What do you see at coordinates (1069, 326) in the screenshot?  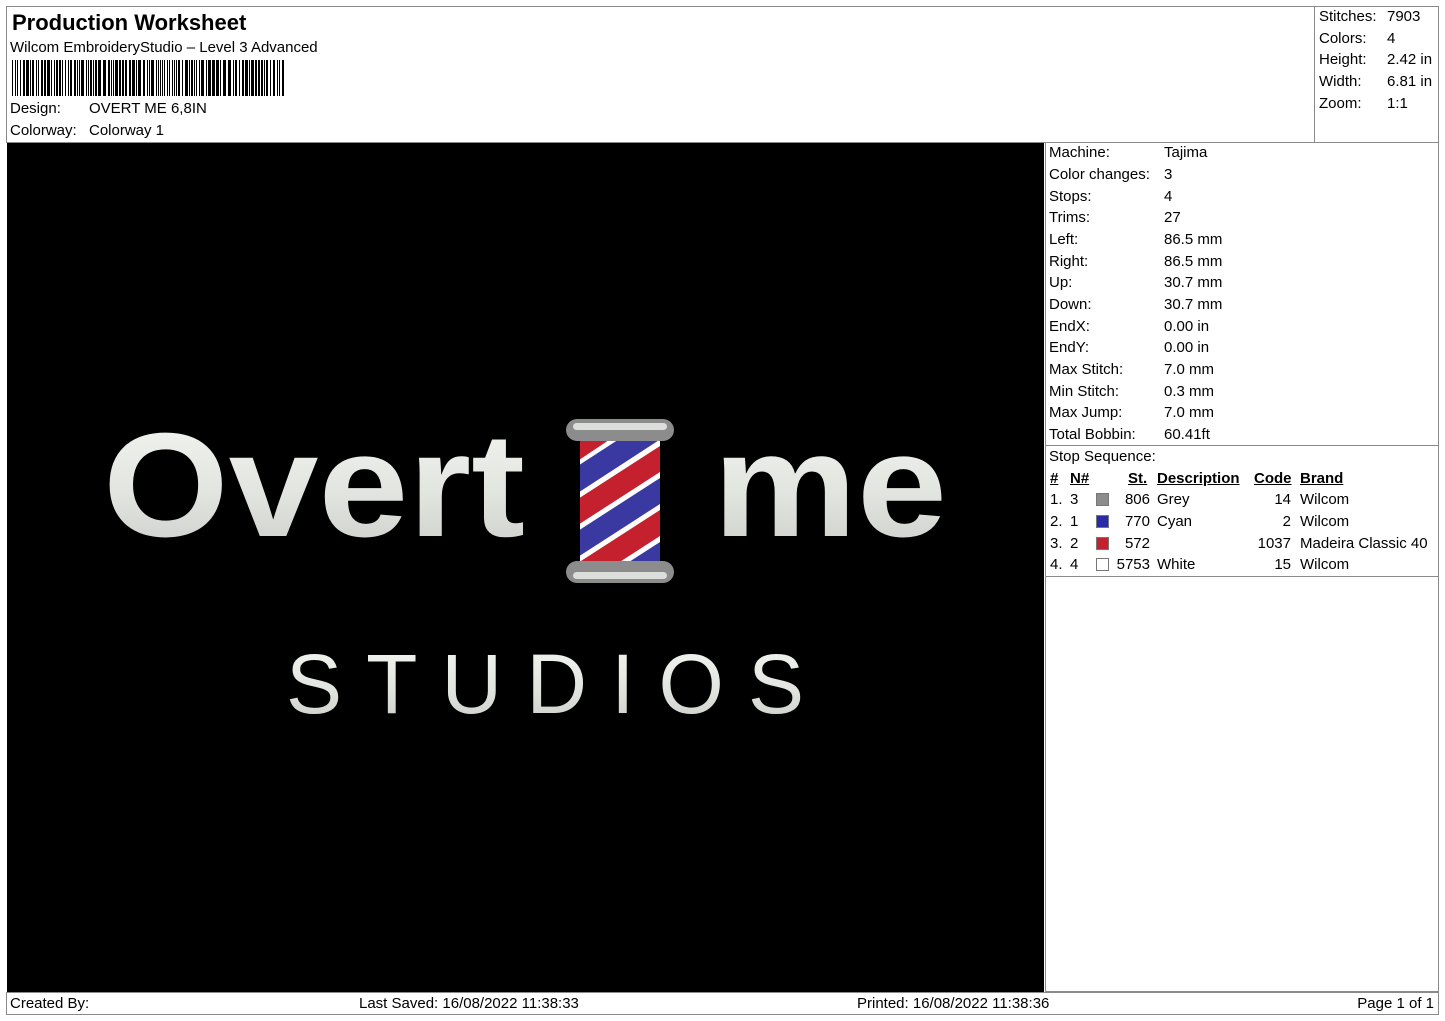 I see `info-label: EndX:` at bounding box center [1069, 326].